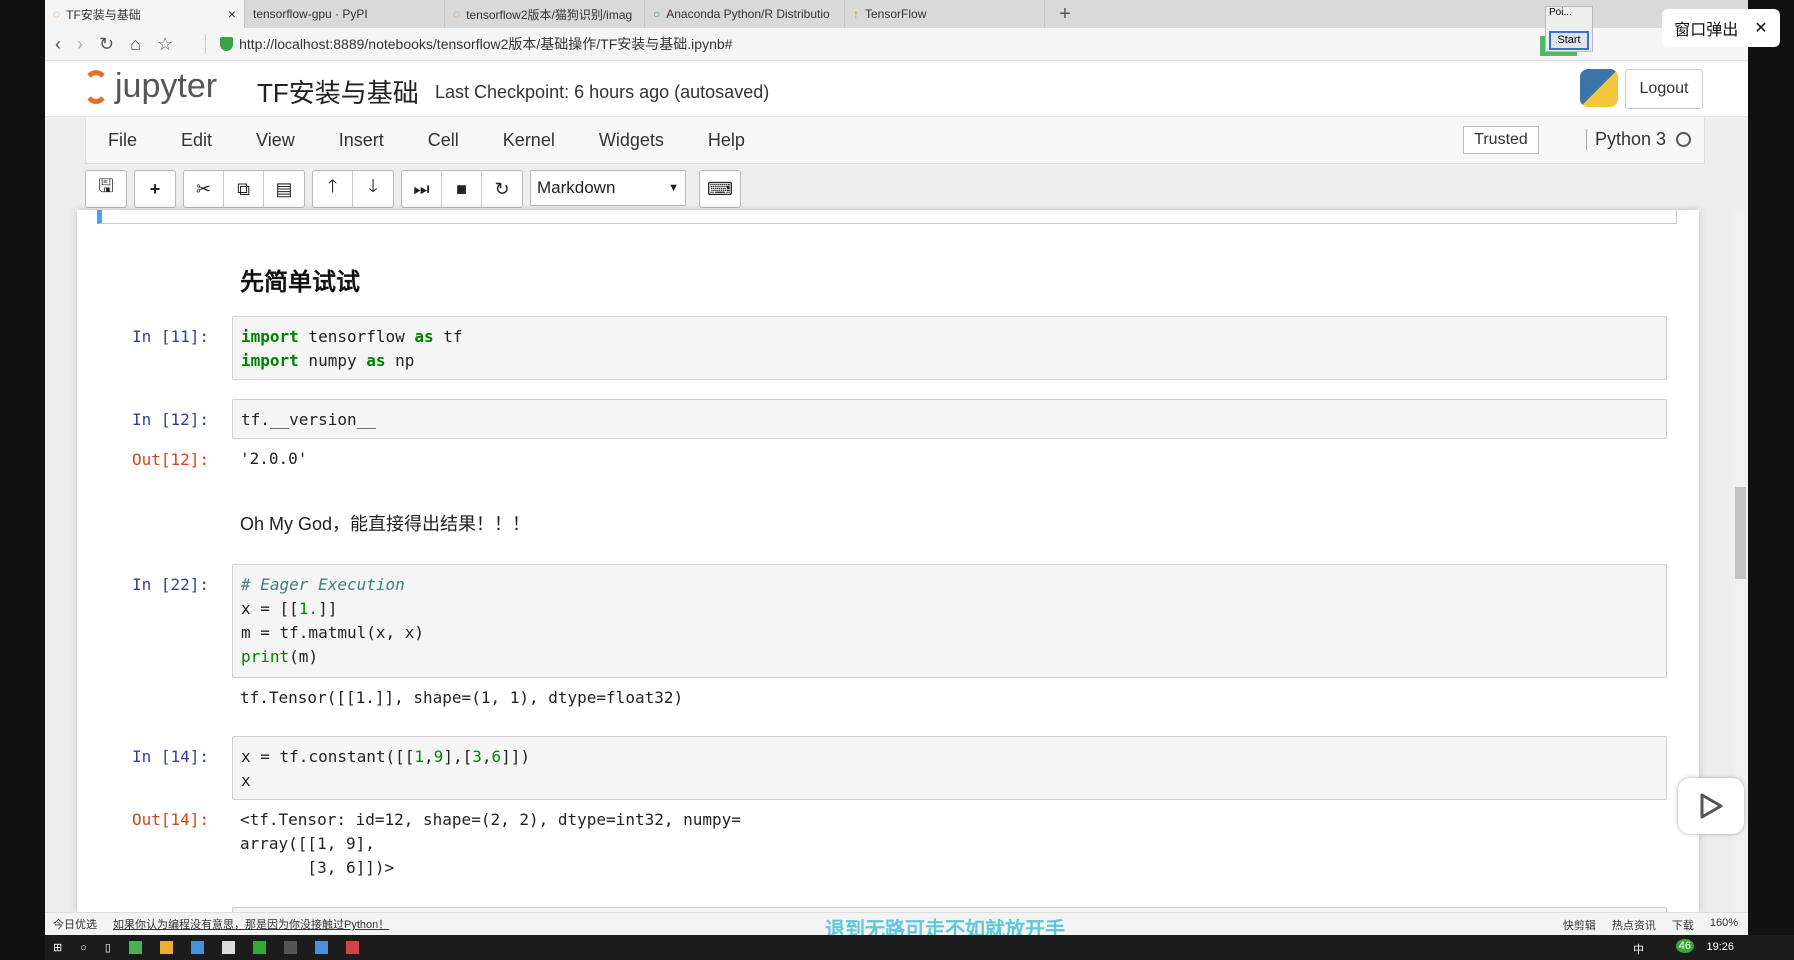 This screenshot has width=1794, height=960. I want to click on reload-icon: ↻, so click(106, 44).